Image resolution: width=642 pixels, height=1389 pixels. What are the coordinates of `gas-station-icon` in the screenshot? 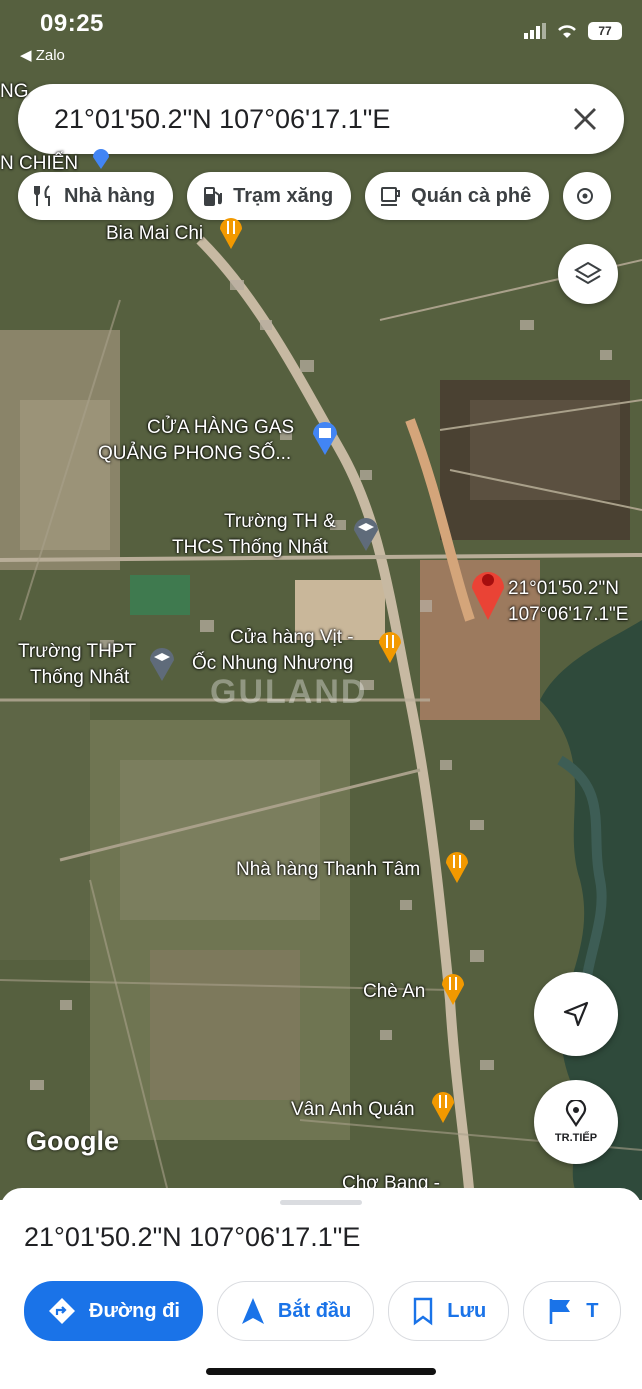 It's located at (213, 196).